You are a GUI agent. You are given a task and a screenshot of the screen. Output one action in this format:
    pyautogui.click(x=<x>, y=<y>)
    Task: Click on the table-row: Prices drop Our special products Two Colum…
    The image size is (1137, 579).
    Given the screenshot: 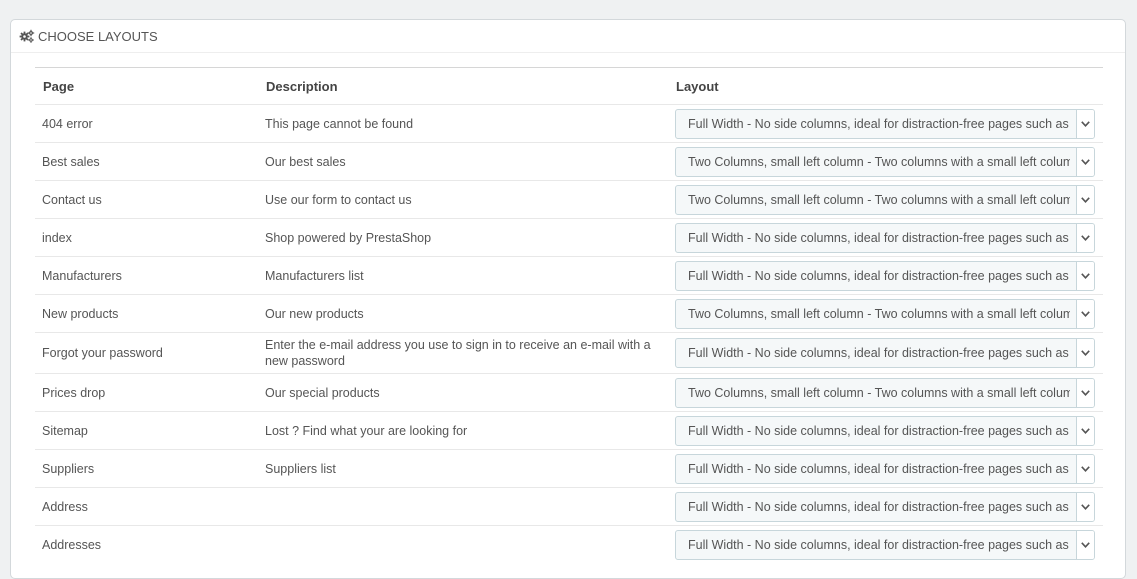 What is the action you would take?
    pyautogui.click(x=569, y=392)
    